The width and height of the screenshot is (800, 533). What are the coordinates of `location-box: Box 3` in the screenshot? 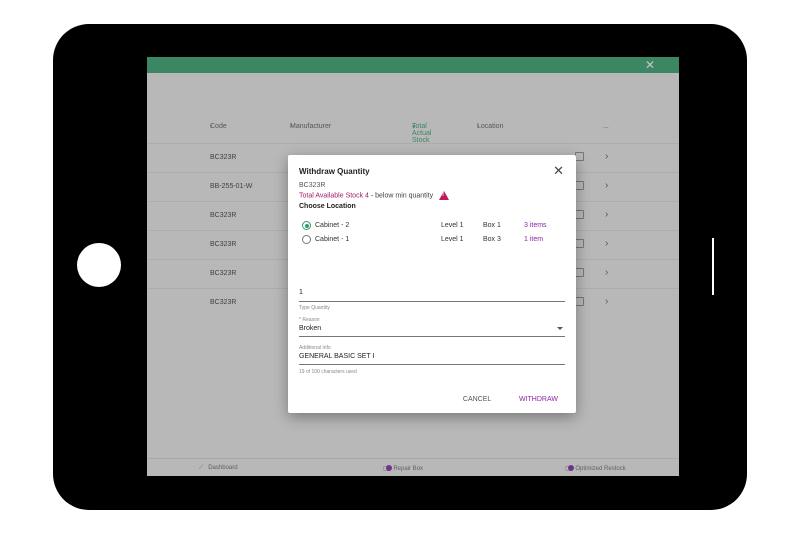 It's located at (492, 239).